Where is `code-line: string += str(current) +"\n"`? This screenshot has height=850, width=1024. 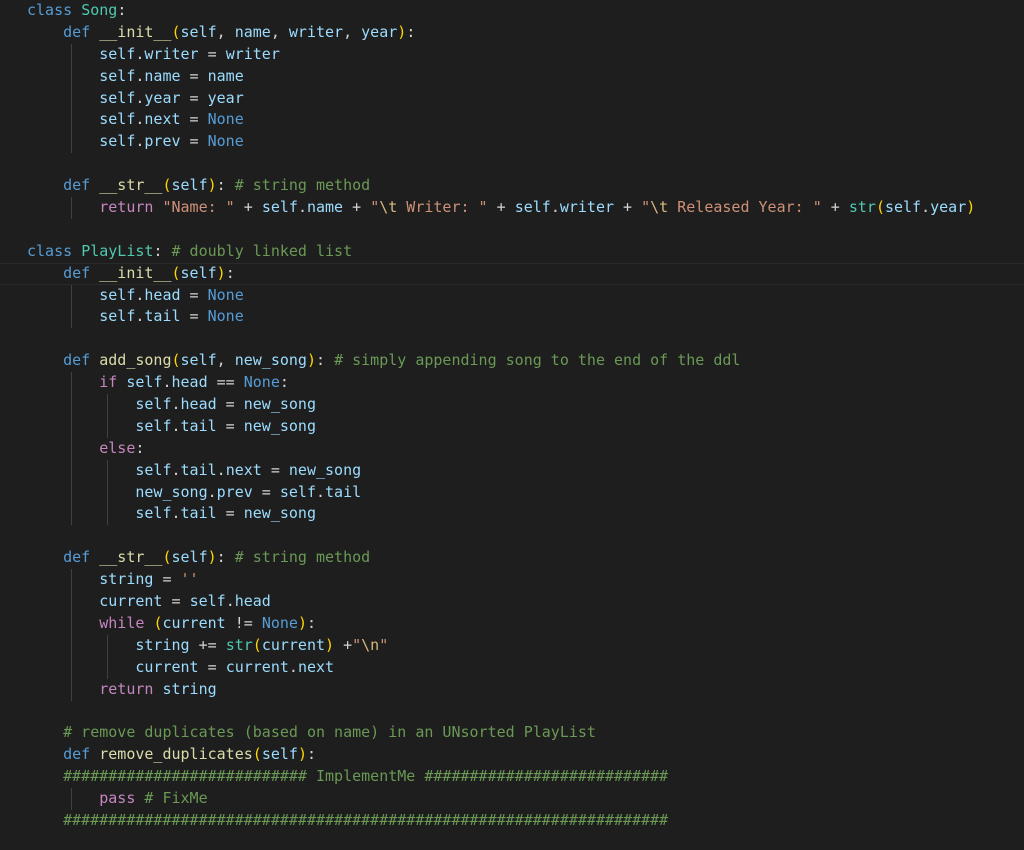
code-line: string += str(current) +"\n" is located at coordinates (525, 645).